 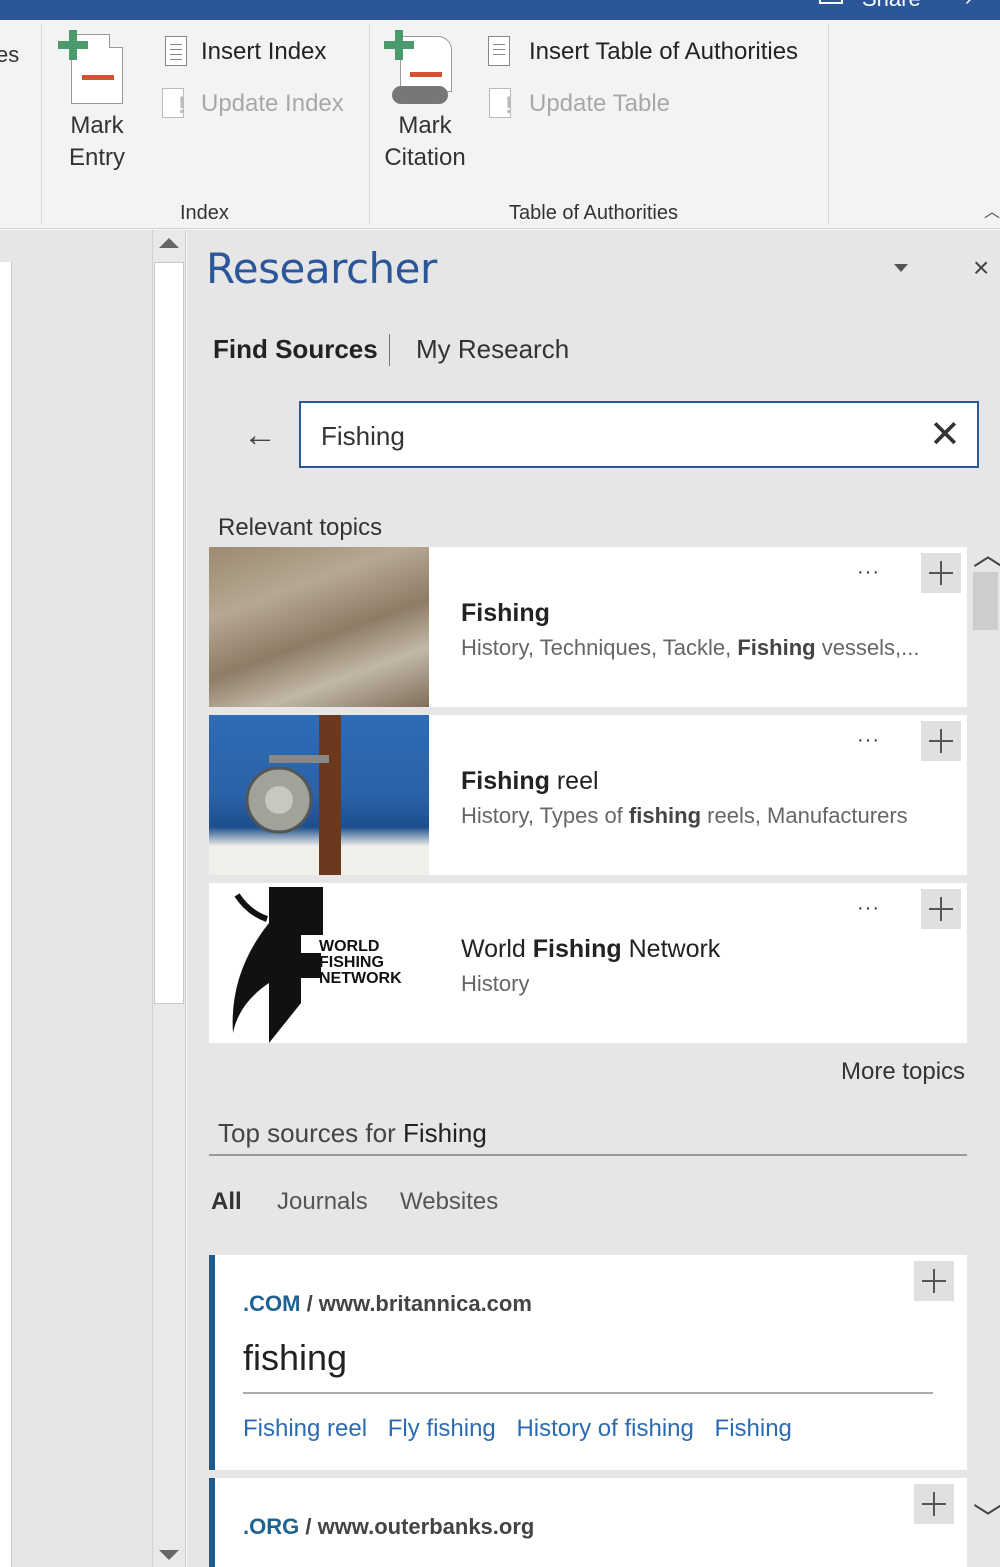 What do you see at coordinates (300, 527) in the screenshot?
I see `relevant-topics-label: Relevant topics` at bounding box center [300, 527].